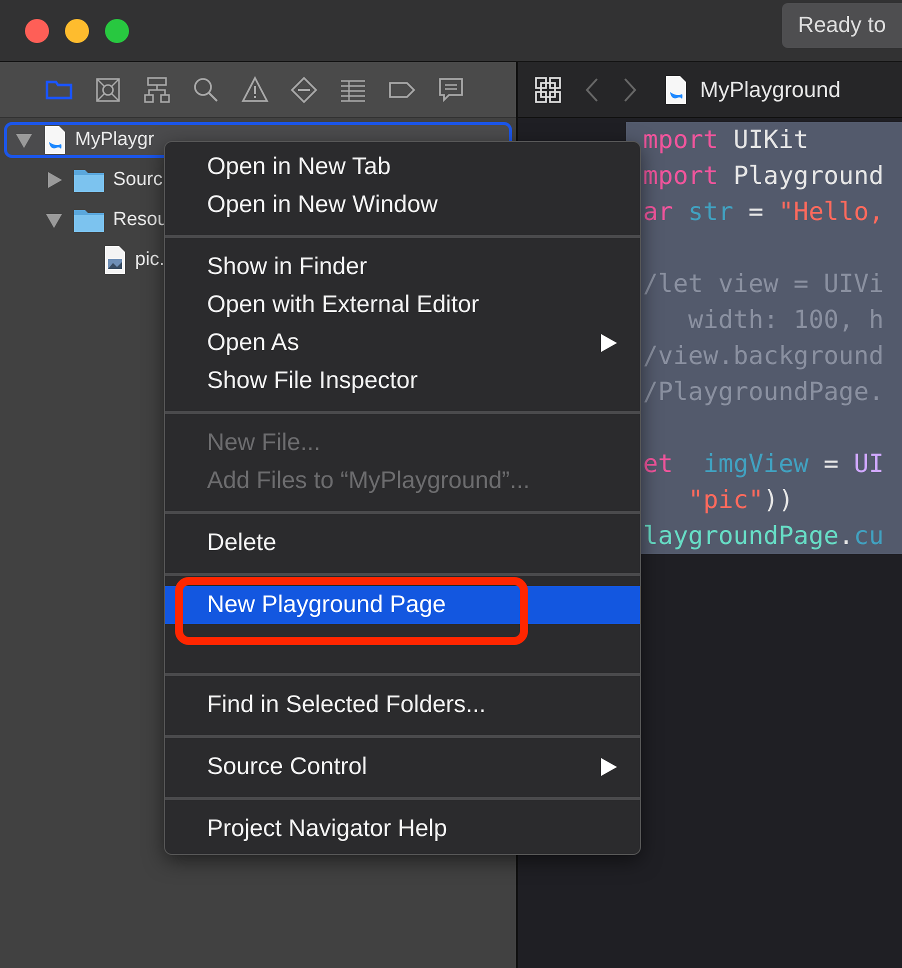 The width and height of the screenshot is (902, 968). What do you see at coordinates (726, 139) in the screenshot?
I see `code-line: mport UIKit` at bounding box center [726, 139].